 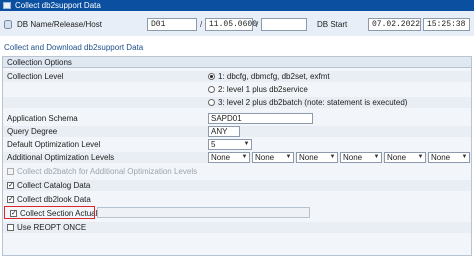 What do you see at coordinates (61, 157) in the screenshot?
I see `additional-opt-levels-label: Additional Optimization Levels` at bounding box center [61, 157].